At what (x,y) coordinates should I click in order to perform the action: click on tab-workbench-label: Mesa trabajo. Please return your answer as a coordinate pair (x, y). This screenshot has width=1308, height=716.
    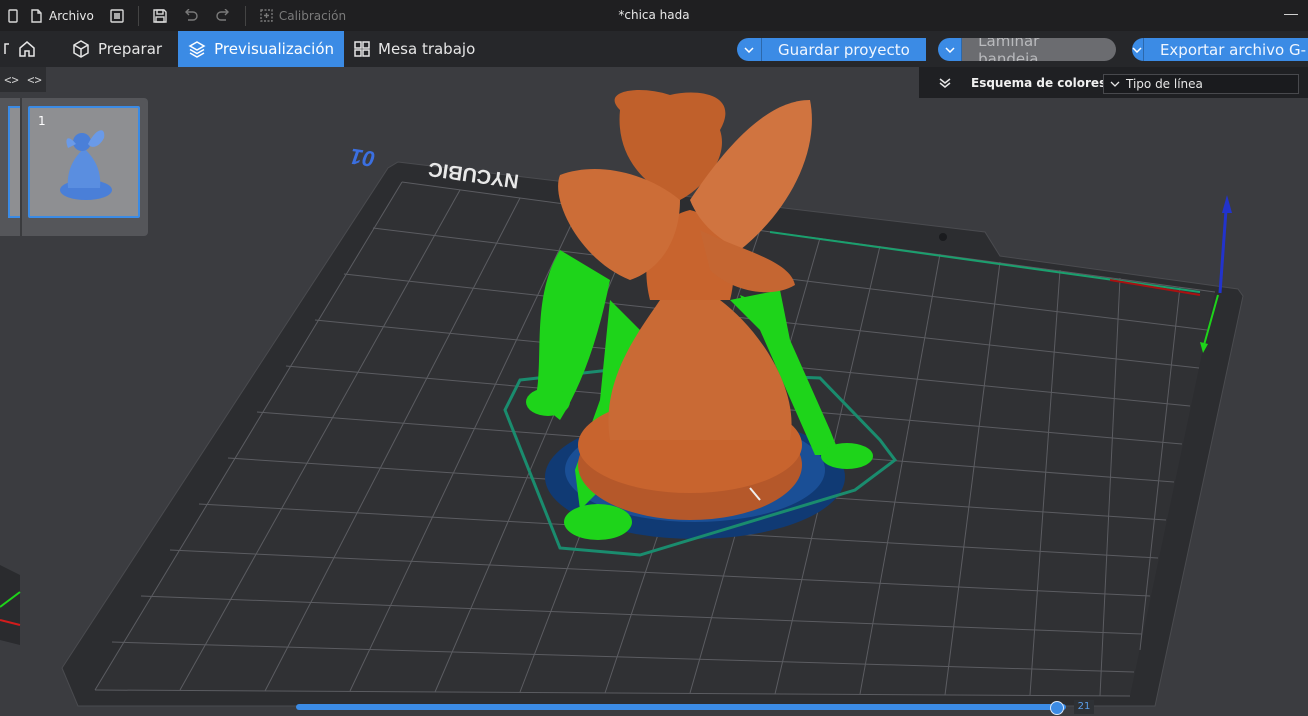
    Looking at the image, I should click on (427, 49).